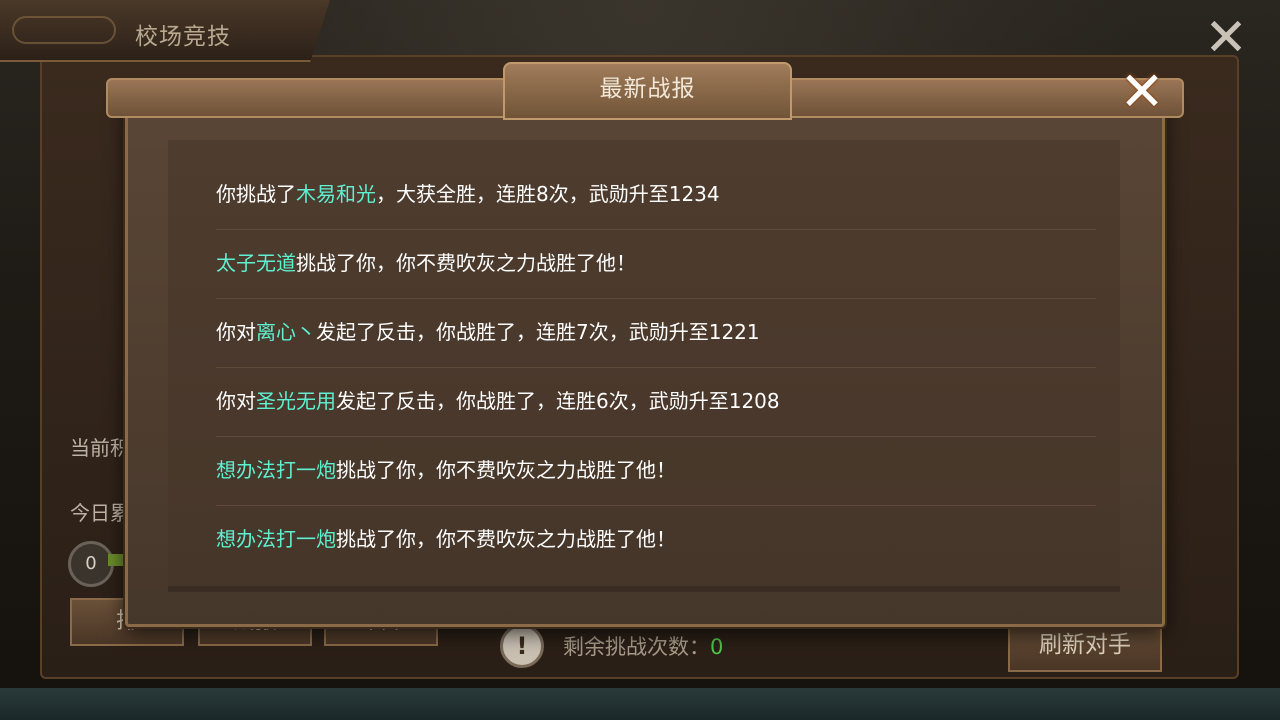  I want to click on dialog-title-tab: 最新战报, so click(647, 91).